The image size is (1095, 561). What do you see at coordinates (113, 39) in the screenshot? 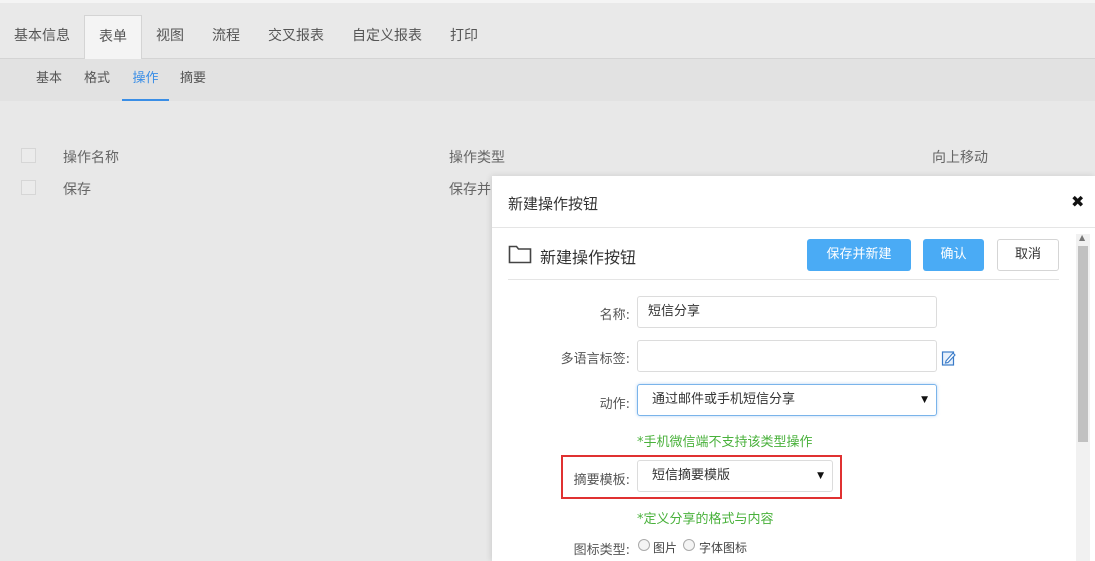
I see `tab-form: 表单` at bounding box center [113, 39].